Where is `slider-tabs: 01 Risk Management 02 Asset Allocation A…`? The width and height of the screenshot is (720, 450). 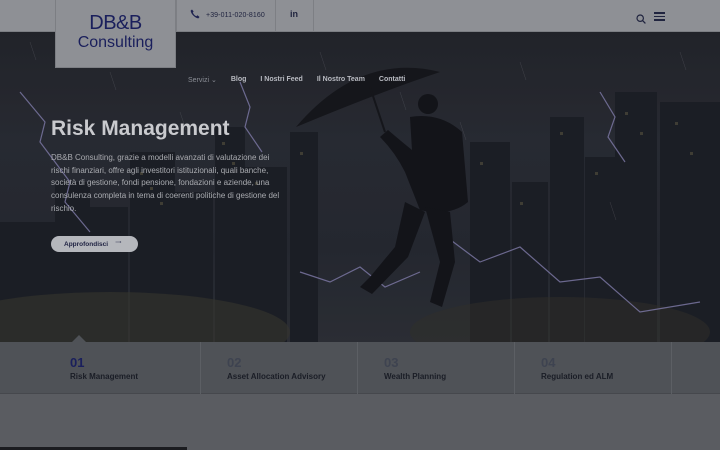 slider-tabs: 01 Risk Management 02 Asset Allocation A… is located at coordinates (360, 364).